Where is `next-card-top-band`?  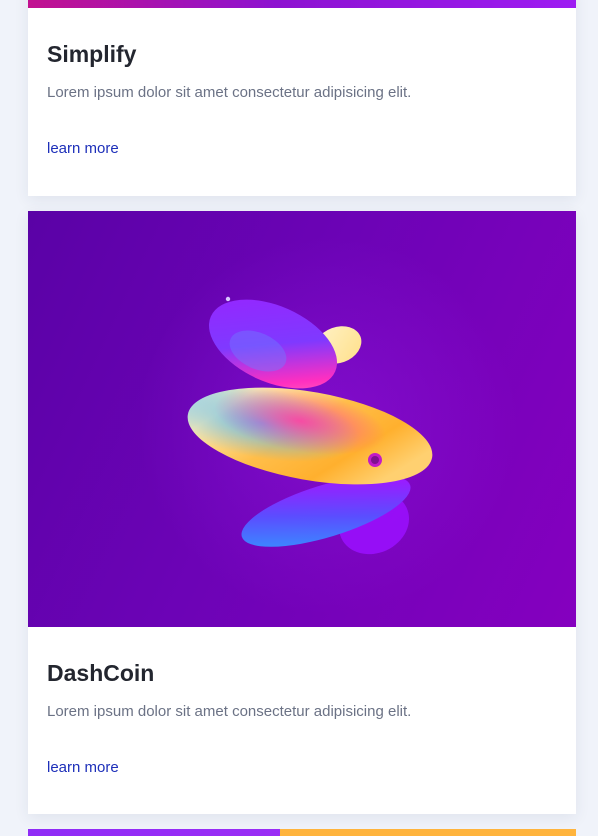
next-card-top-band is located at coordinates (302, 832).